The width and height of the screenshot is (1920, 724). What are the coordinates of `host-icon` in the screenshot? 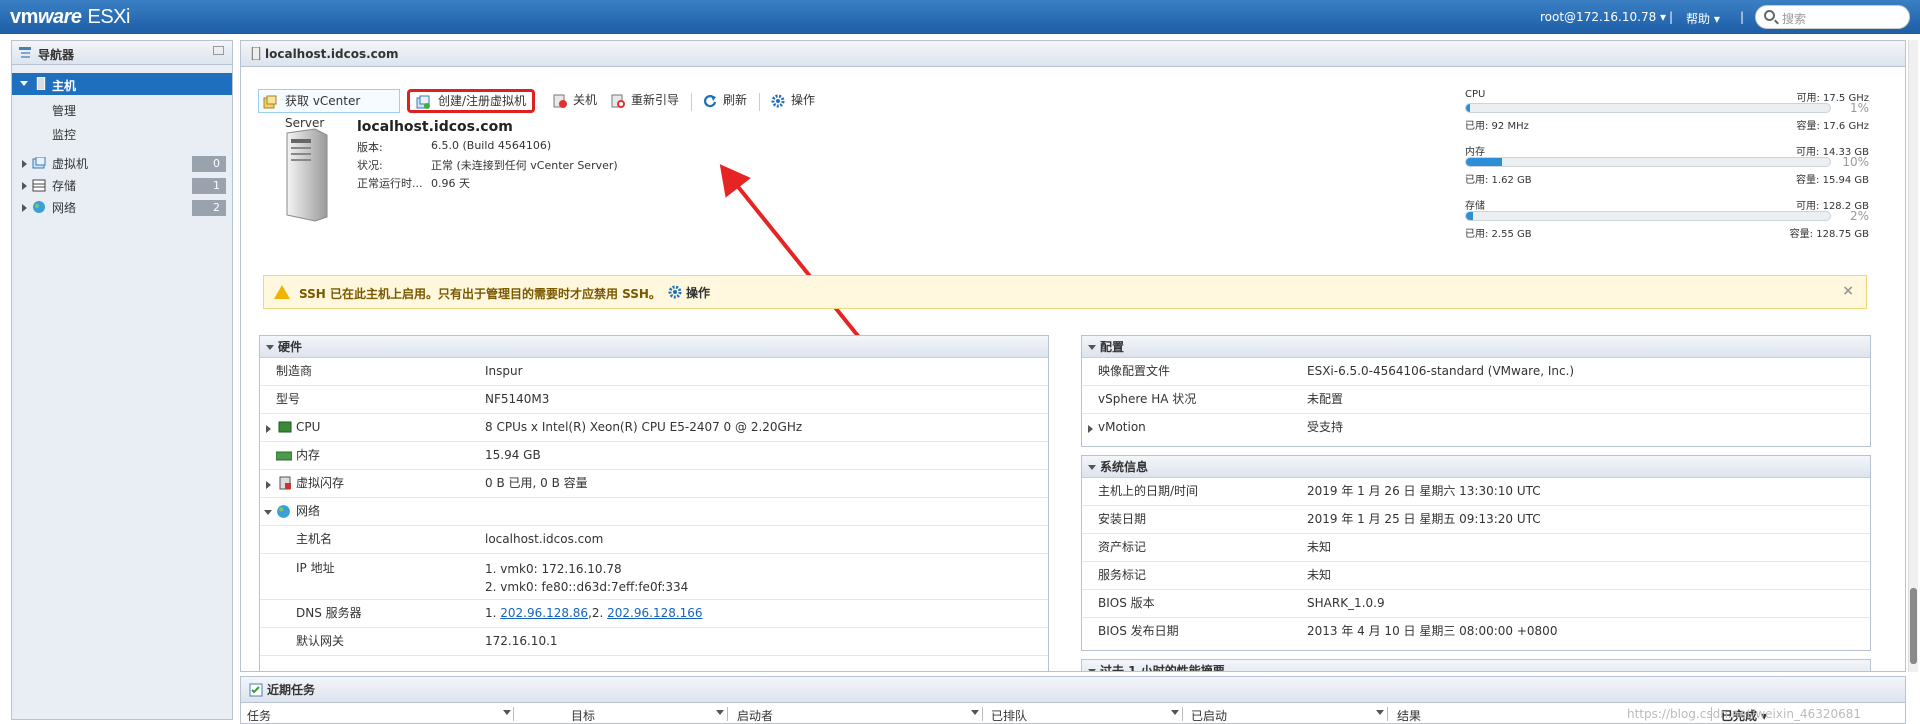 It's located at (41, 83).